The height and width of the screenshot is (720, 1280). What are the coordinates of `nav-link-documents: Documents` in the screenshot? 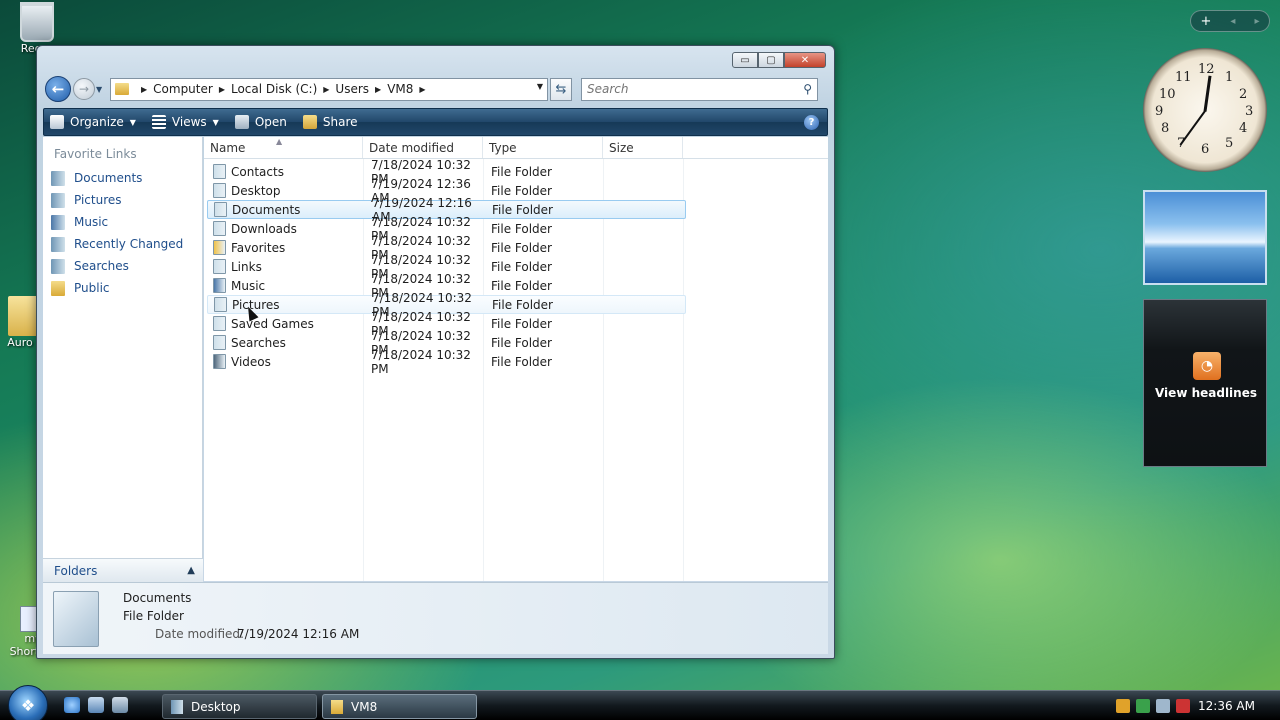 It's located at (122, 178).